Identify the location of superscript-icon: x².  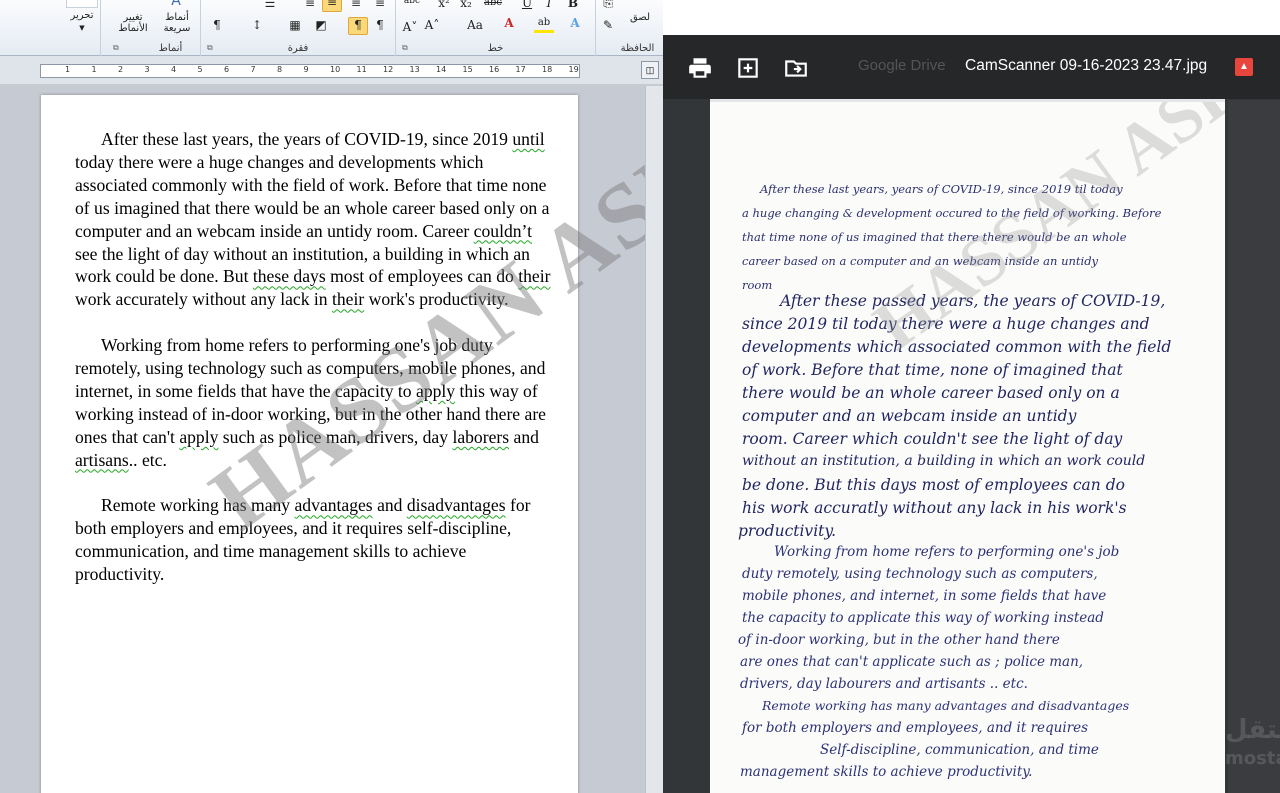
(444, 5).